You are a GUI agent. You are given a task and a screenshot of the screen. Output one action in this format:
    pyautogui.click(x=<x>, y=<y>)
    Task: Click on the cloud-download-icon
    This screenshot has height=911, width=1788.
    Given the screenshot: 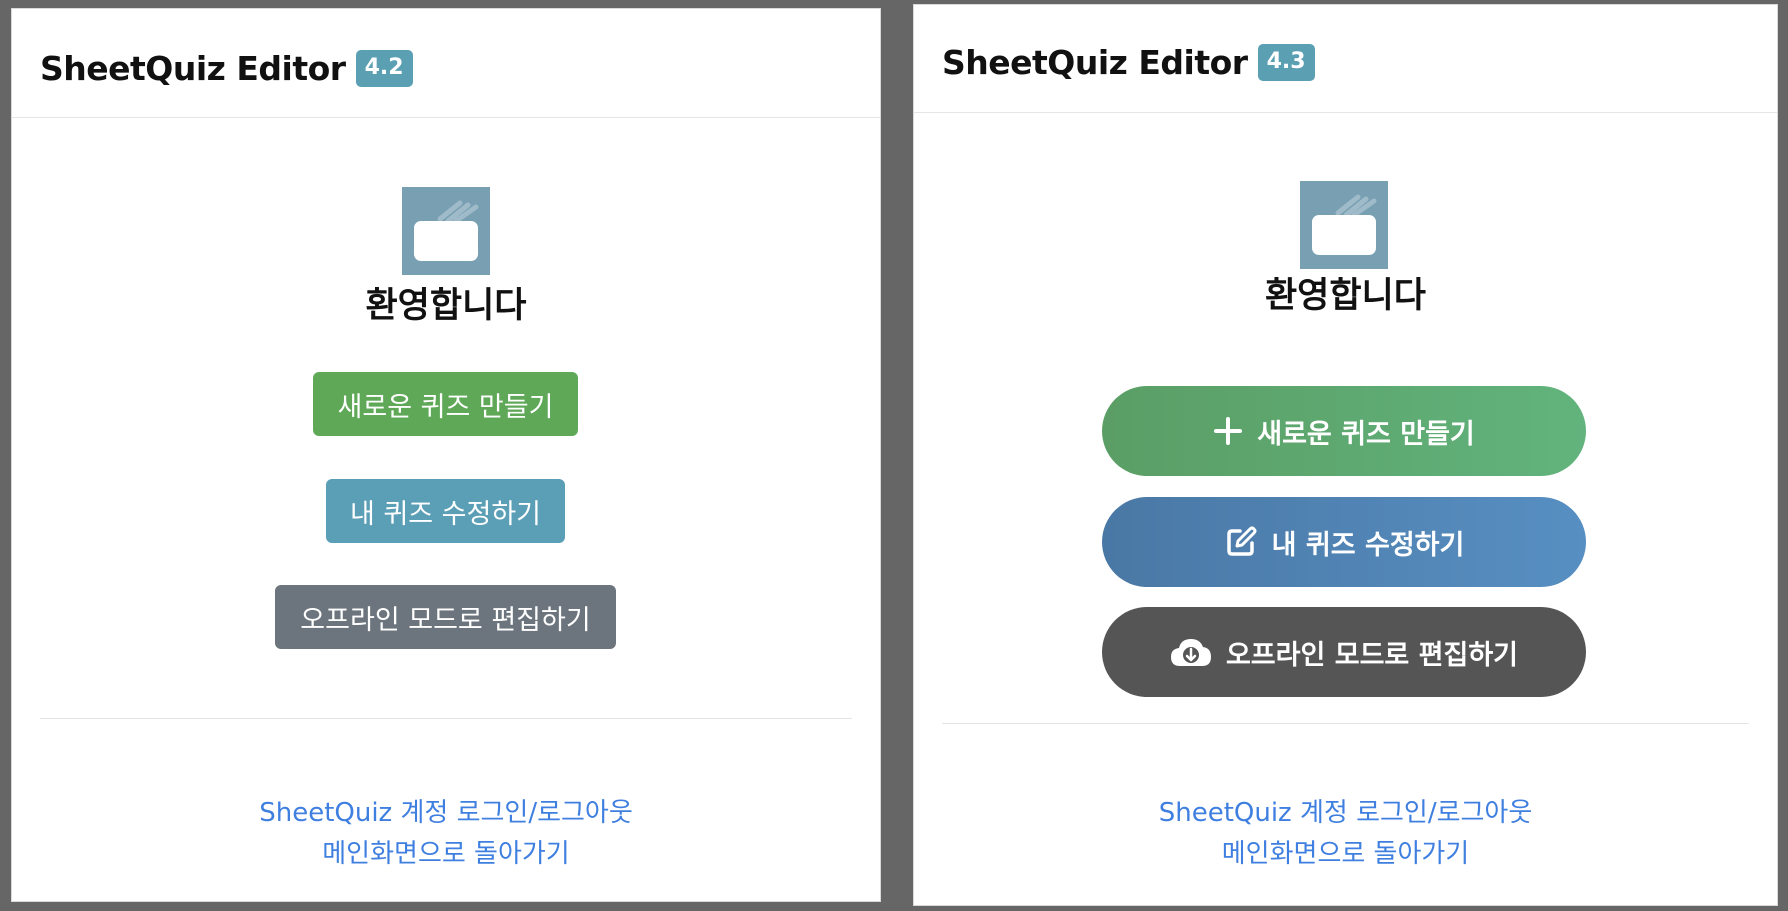 What is the action you would take?
    pyautogui.click(x=1191, y=652)
    